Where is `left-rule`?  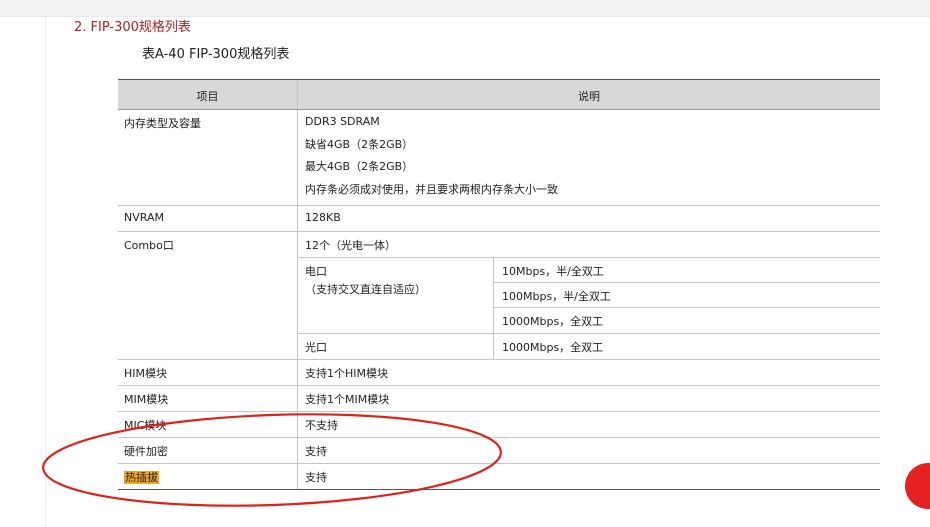 left-rule is located at coordinates (45, 271).